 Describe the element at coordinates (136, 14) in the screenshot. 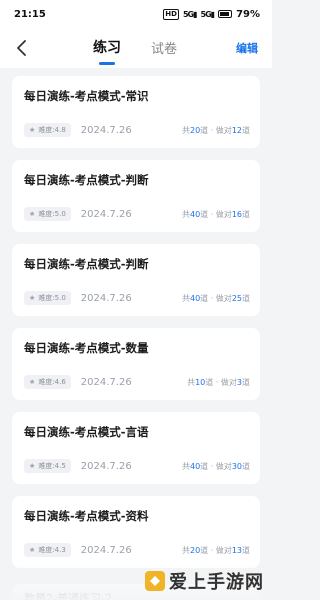

I see `status-bar: 21:15 HD 5G▮ 5G▮ 79%` at that location.